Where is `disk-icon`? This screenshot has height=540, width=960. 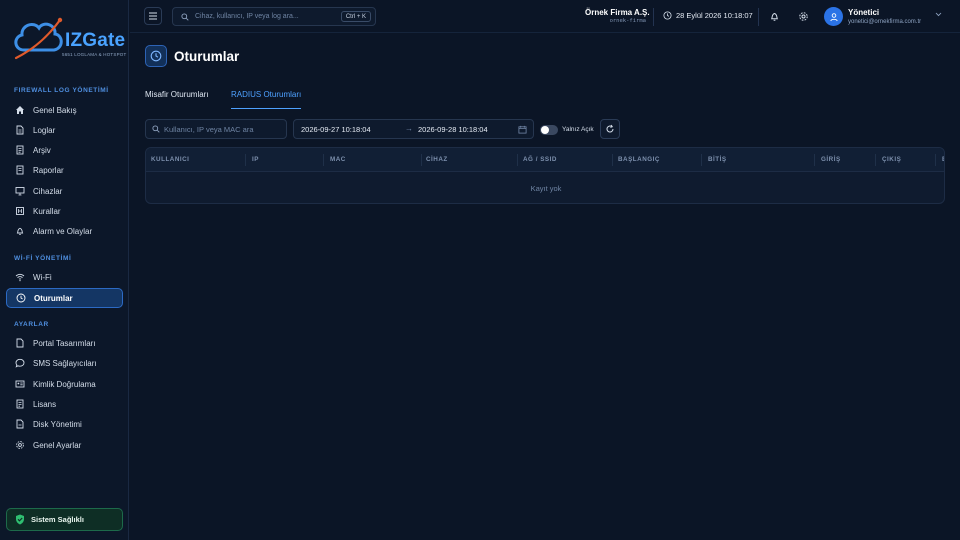 disk-icon is located at coordinates (20, 424).